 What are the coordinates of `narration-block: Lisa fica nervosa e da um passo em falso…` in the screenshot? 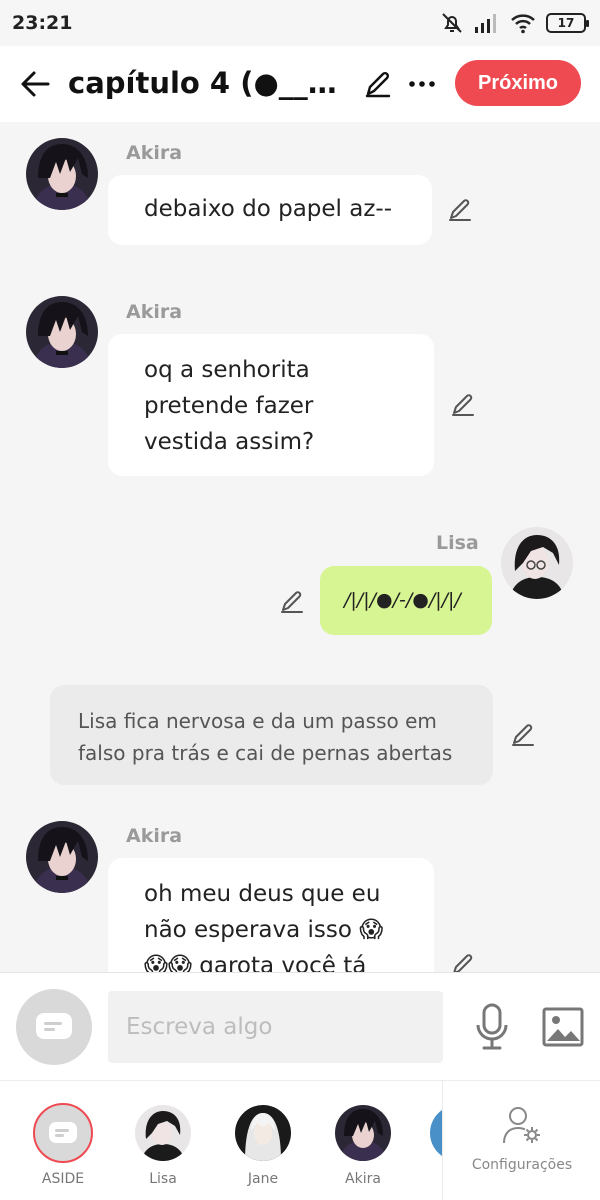 It's located at (271, 735).